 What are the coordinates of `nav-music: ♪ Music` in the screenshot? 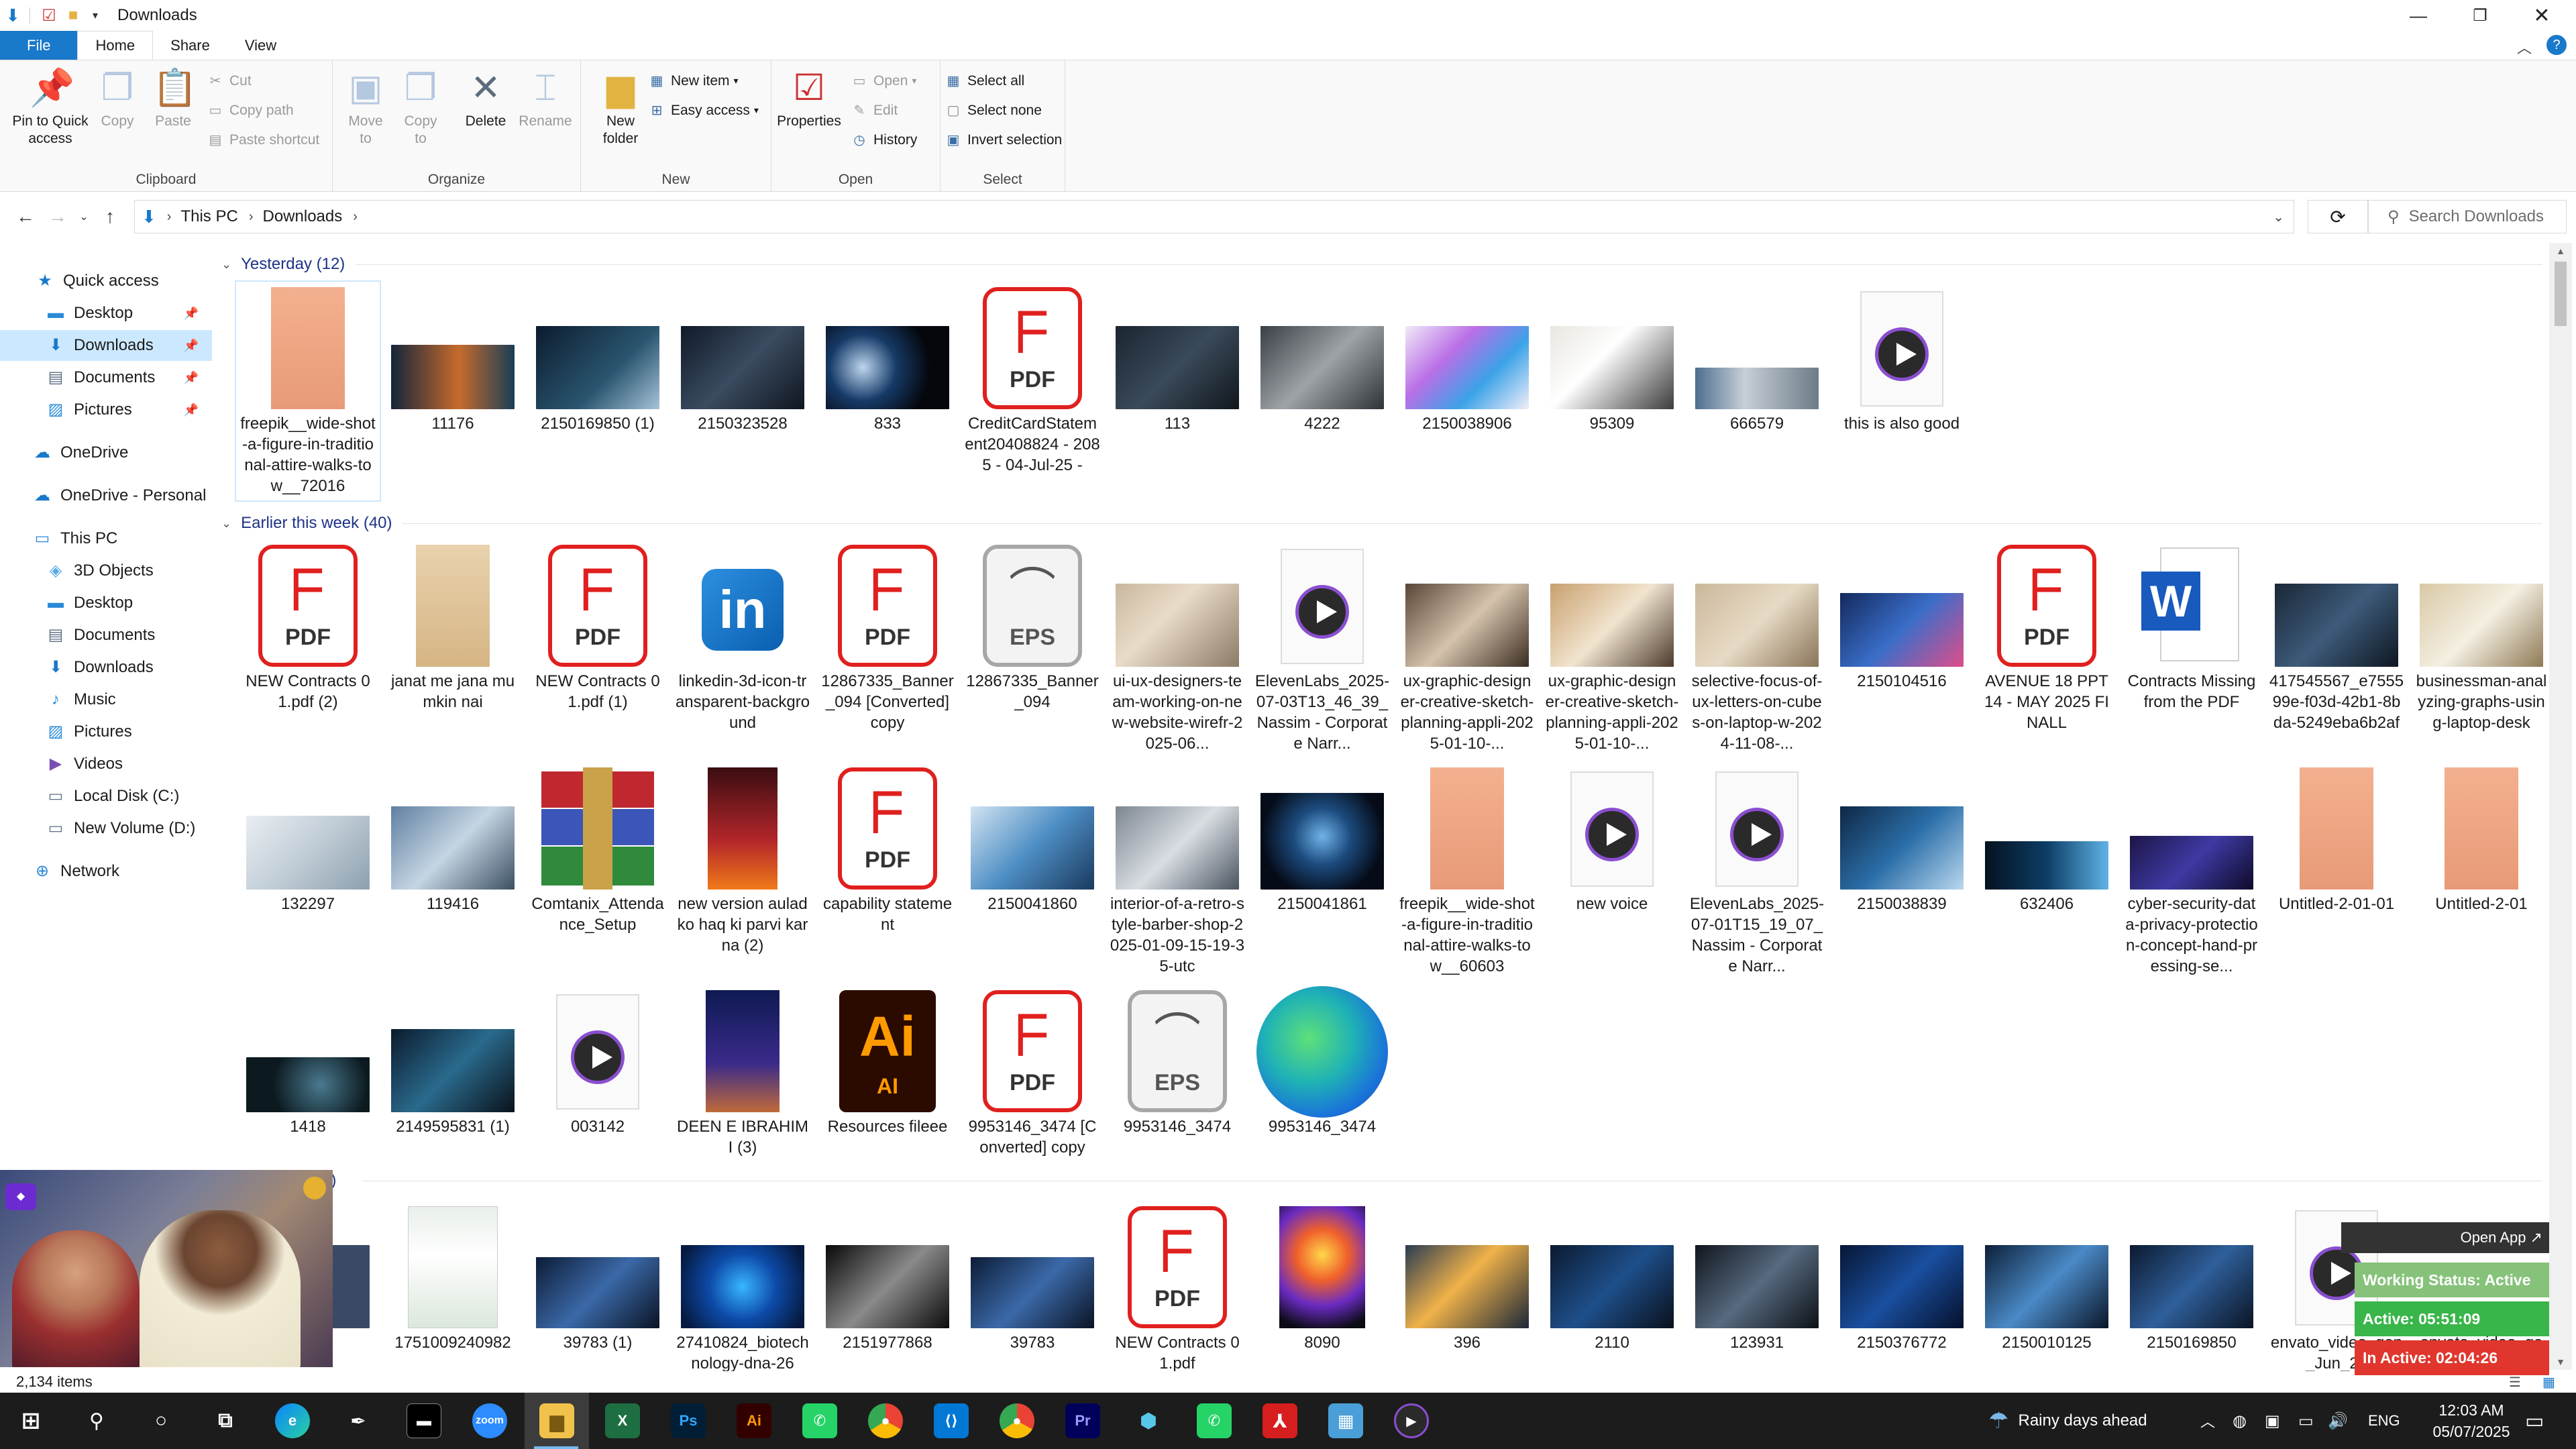 It's located at (106, 699).